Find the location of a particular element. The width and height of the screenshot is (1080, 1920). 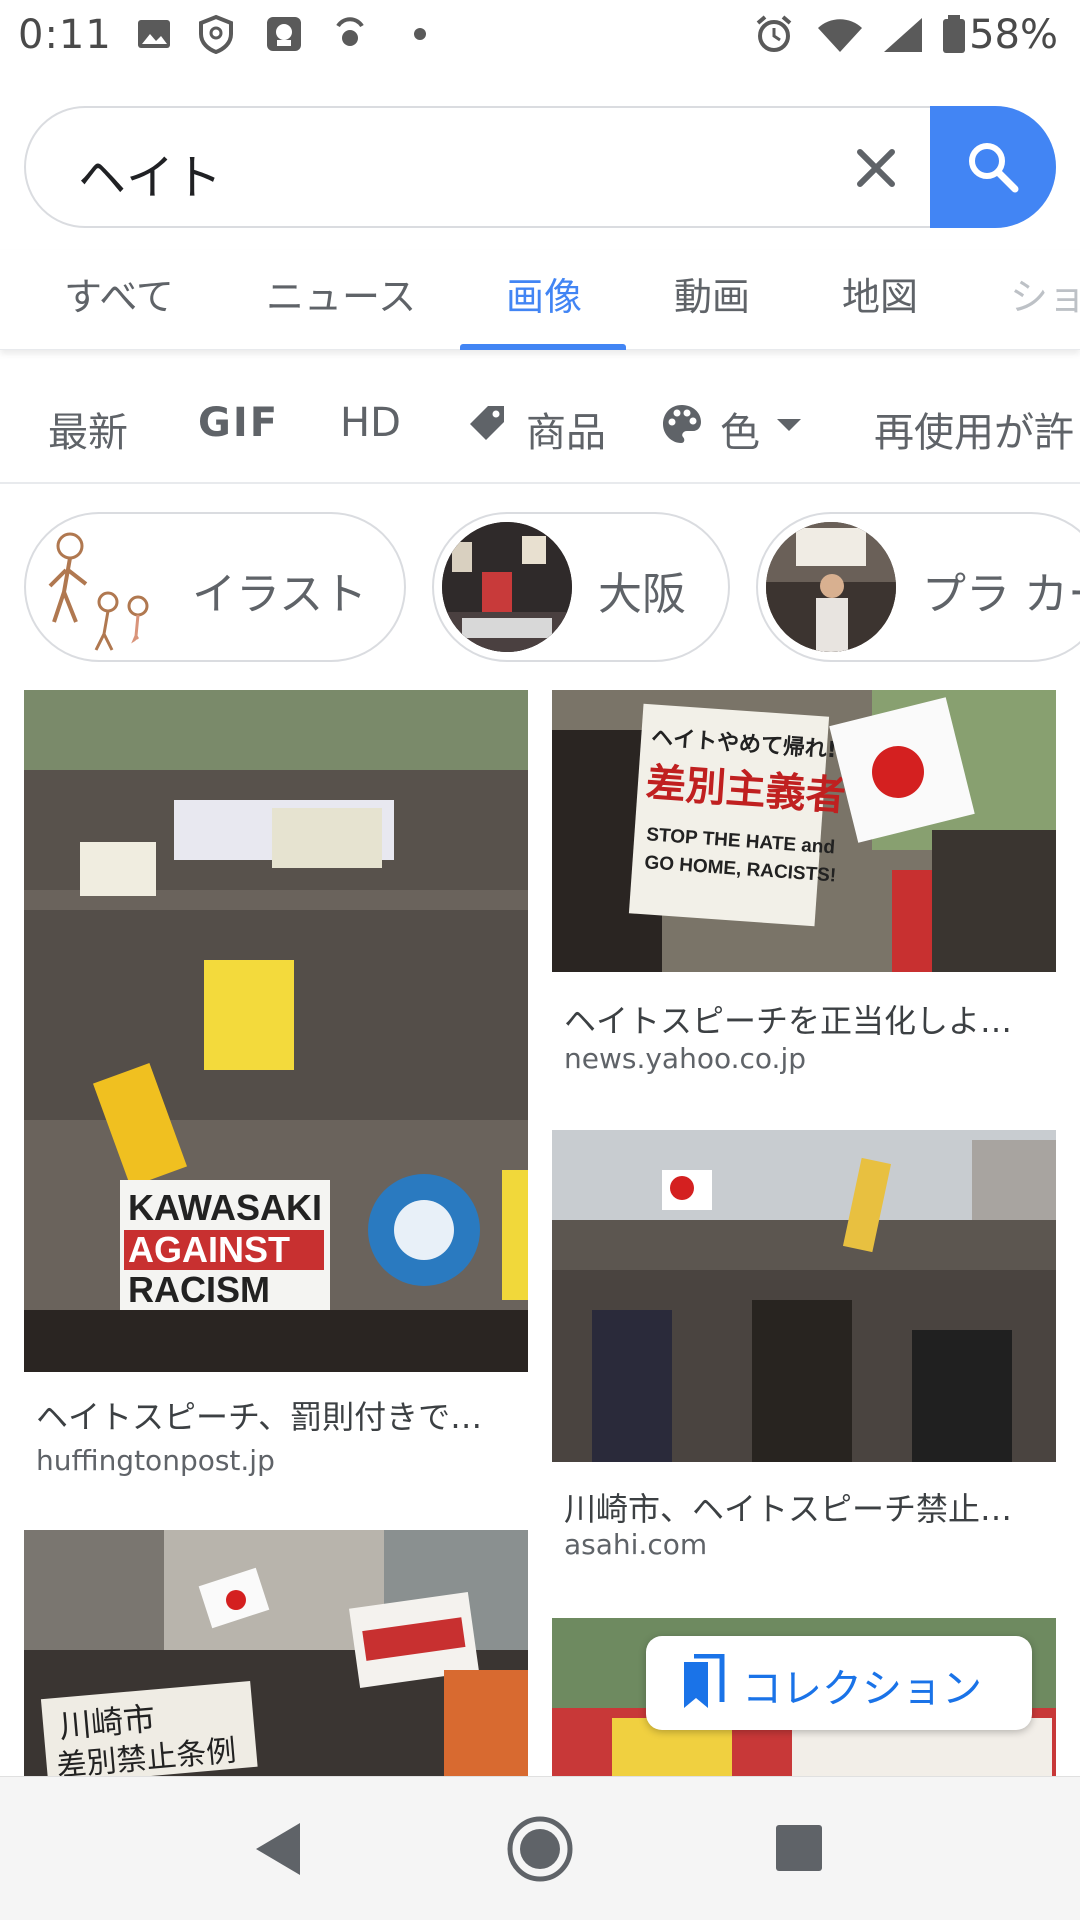

chevron-down-icon is located at coordinates (789, 425).